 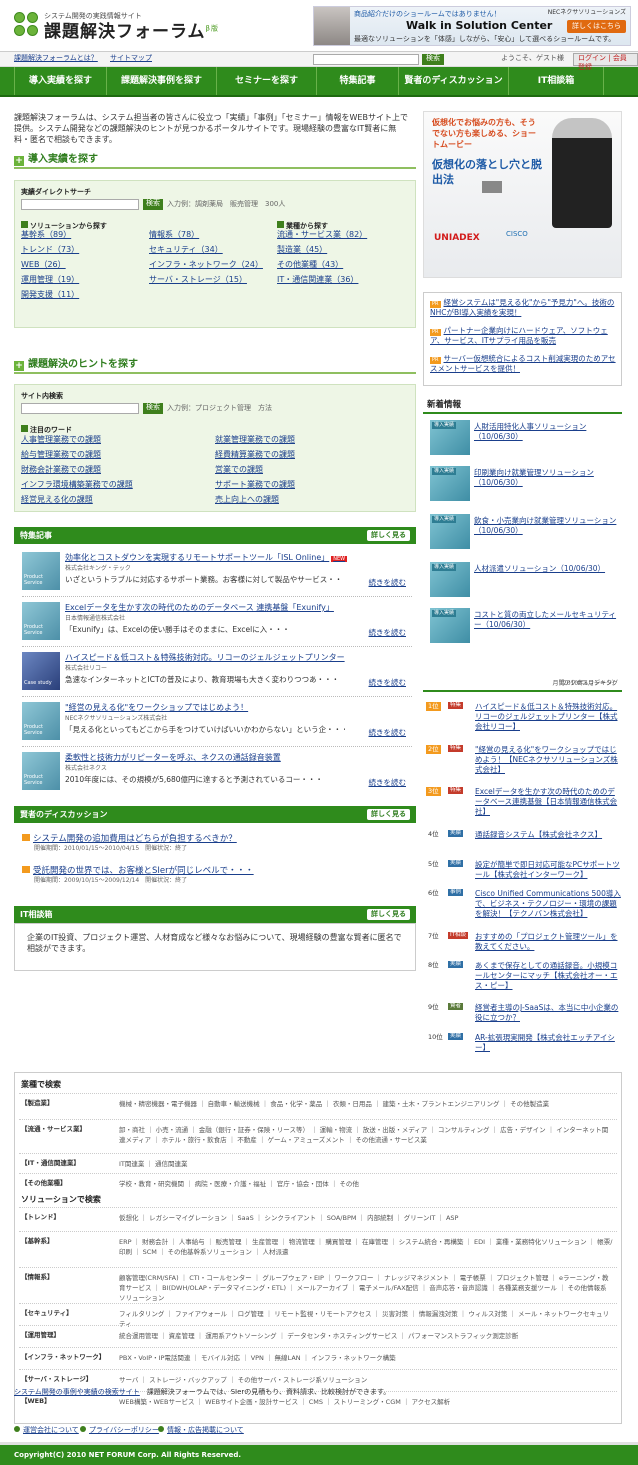 I want to click on keyword-link: サポート業務での課題, so click(x=255, y=485).